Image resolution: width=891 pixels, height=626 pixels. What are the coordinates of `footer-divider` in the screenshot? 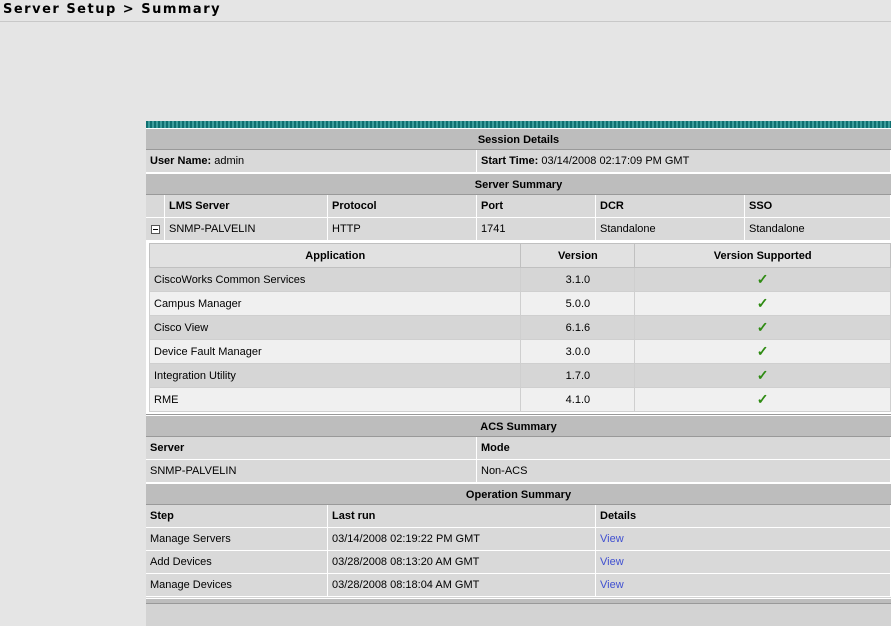 It's located at (518, 601).